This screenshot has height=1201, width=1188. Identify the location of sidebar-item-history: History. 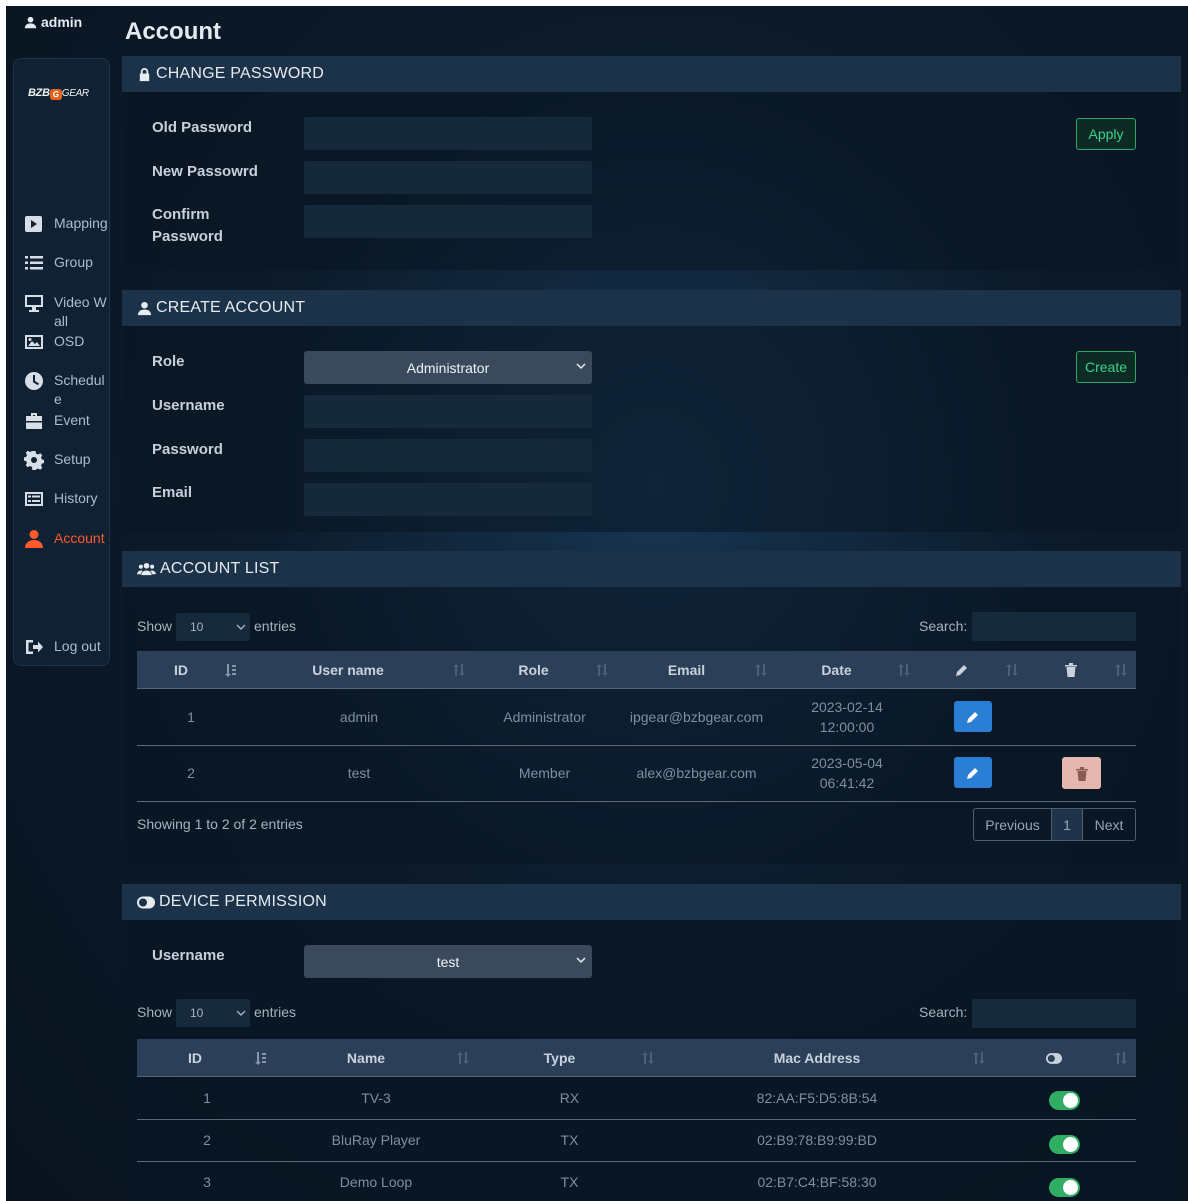
(68, 499).